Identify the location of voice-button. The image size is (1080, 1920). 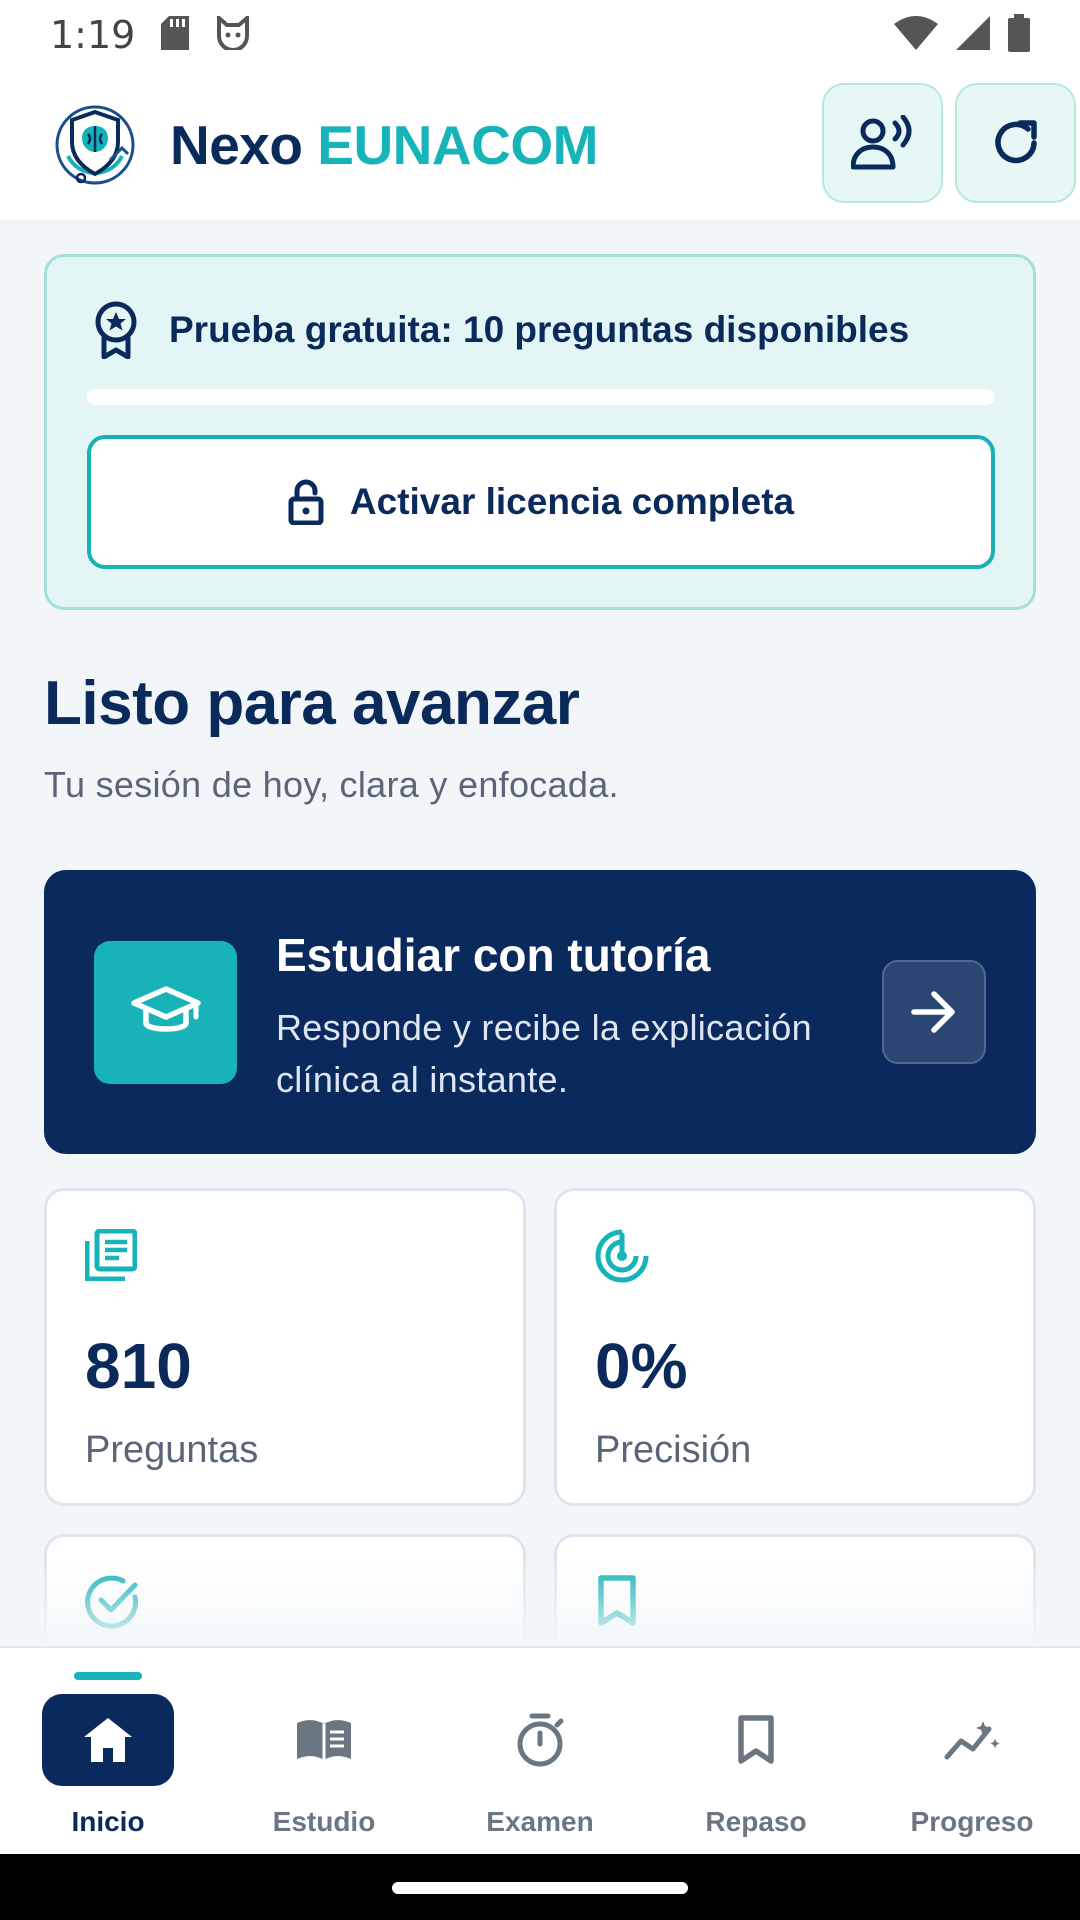
(882, 143).